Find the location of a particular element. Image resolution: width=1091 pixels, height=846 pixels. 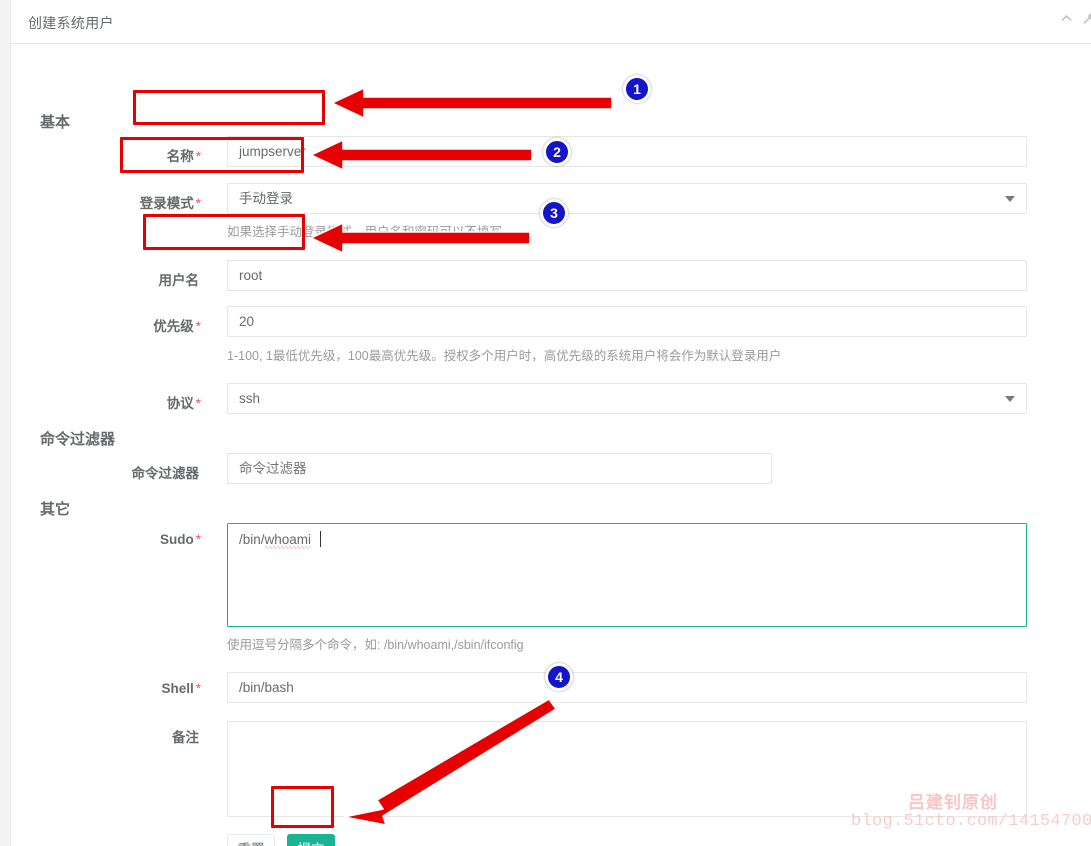

sudo-textarea is located at coordinates (627, 575).